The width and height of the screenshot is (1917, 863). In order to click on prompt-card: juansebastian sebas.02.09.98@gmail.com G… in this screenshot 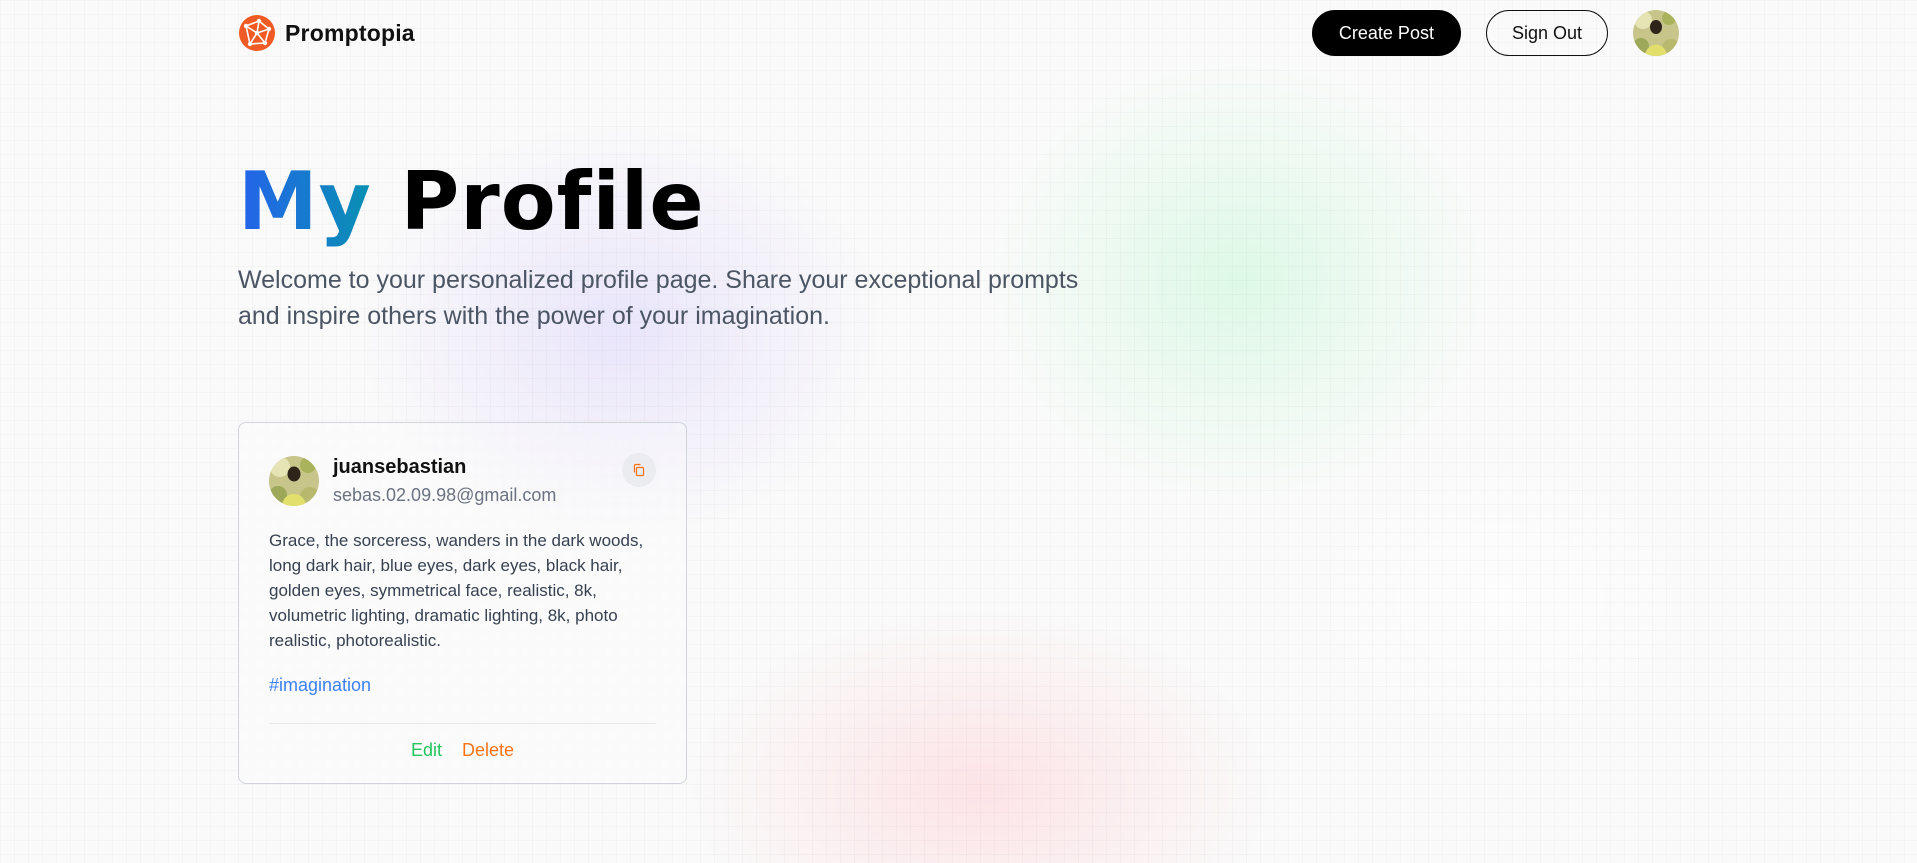, I will do `click(462, 603)`.